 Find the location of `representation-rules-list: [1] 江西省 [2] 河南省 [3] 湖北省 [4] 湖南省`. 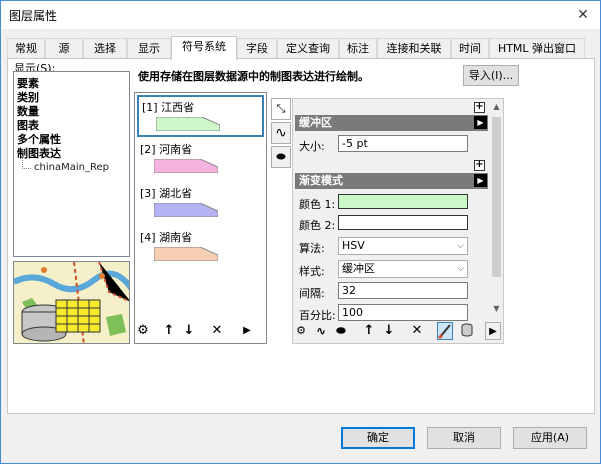

representation-rules-list: [1] 江西省 [2] 河南省 [3] 湖北省 [4] 湖南省 is located at coordinates (200, 218).